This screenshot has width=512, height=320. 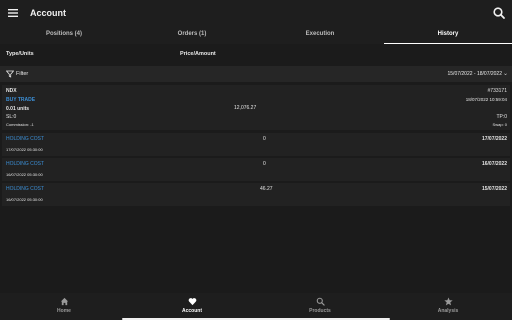 What do you see at coordinates (505, 73) in the screenshot?
I see `chevron-down-icon: ⌄` at bounding box center [505, 73].